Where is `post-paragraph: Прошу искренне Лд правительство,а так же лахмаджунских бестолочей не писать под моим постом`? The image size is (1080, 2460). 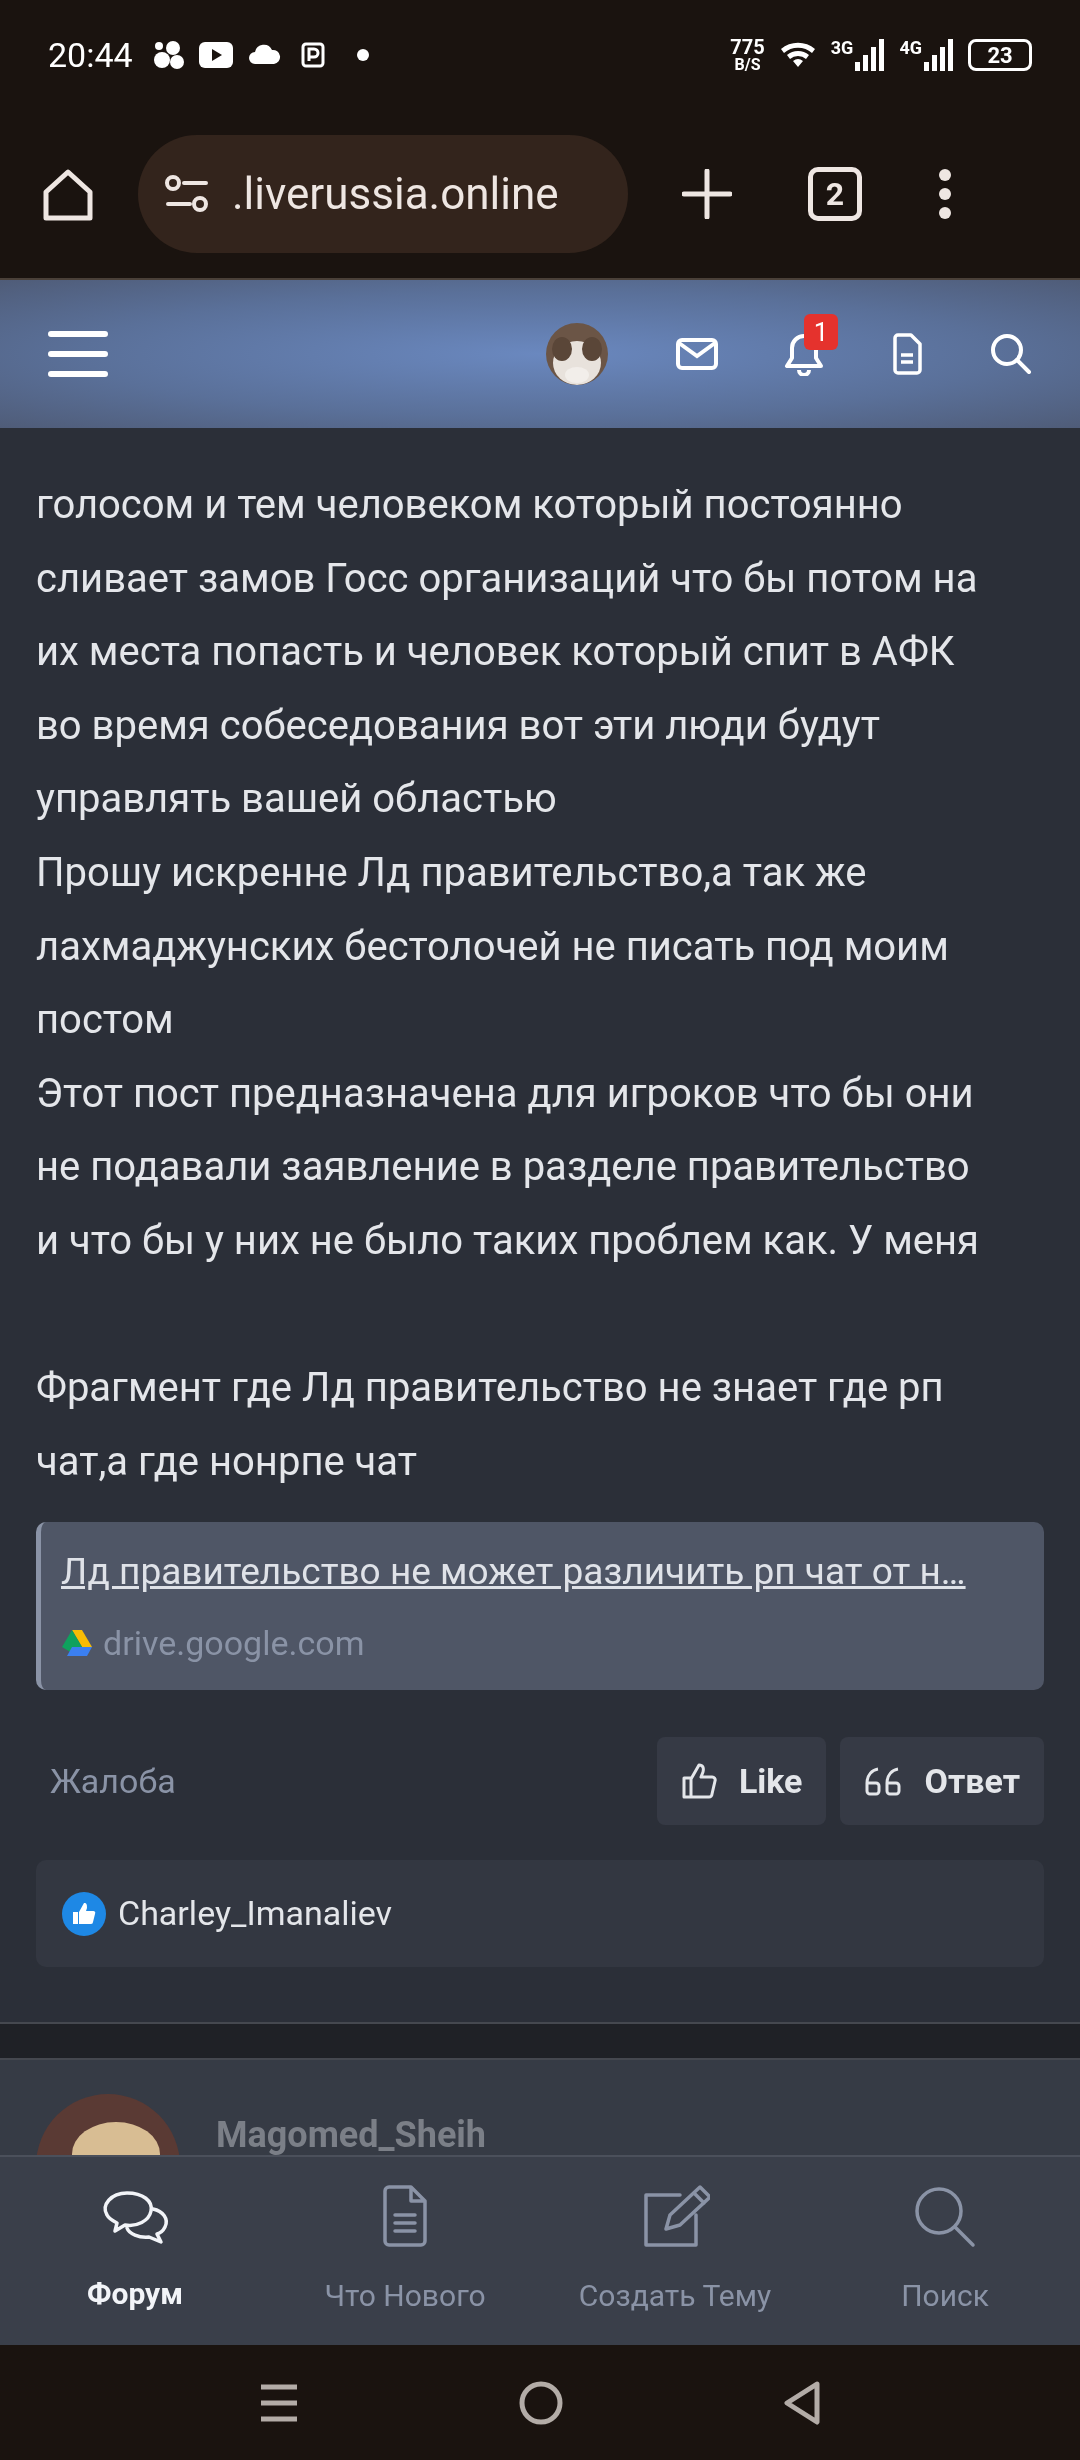
post-paragraph: Прошу искренне Лд правительство,а так же лахмаджунских бестолочей не писать под моим постом is located at coordinates (493, 946).